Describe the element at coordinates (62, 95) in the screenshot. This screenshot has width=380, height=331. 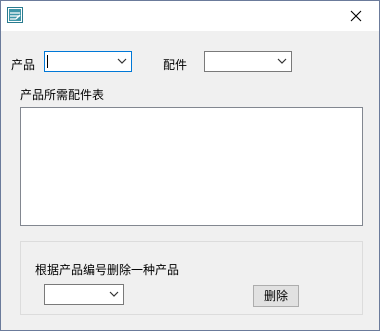
I see `parts-table-label: 产品所需配件表` at that location.